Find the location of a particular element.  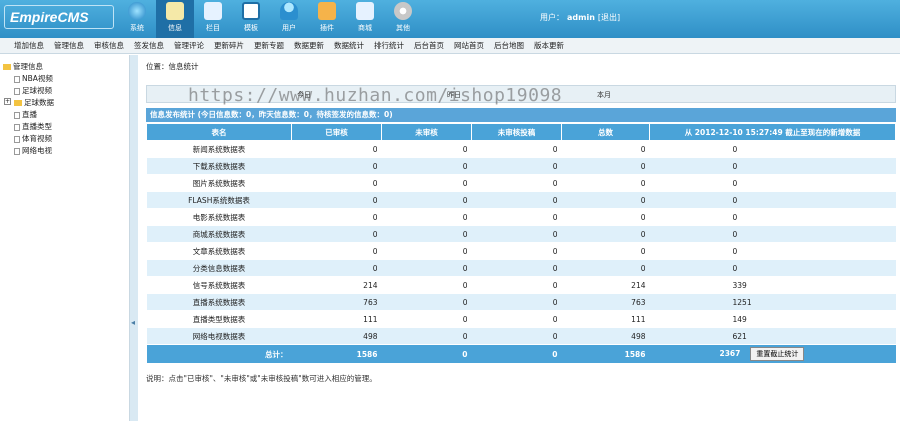

table-name-cell: 新闻系统数据表 is located at coordinates (219, 149).